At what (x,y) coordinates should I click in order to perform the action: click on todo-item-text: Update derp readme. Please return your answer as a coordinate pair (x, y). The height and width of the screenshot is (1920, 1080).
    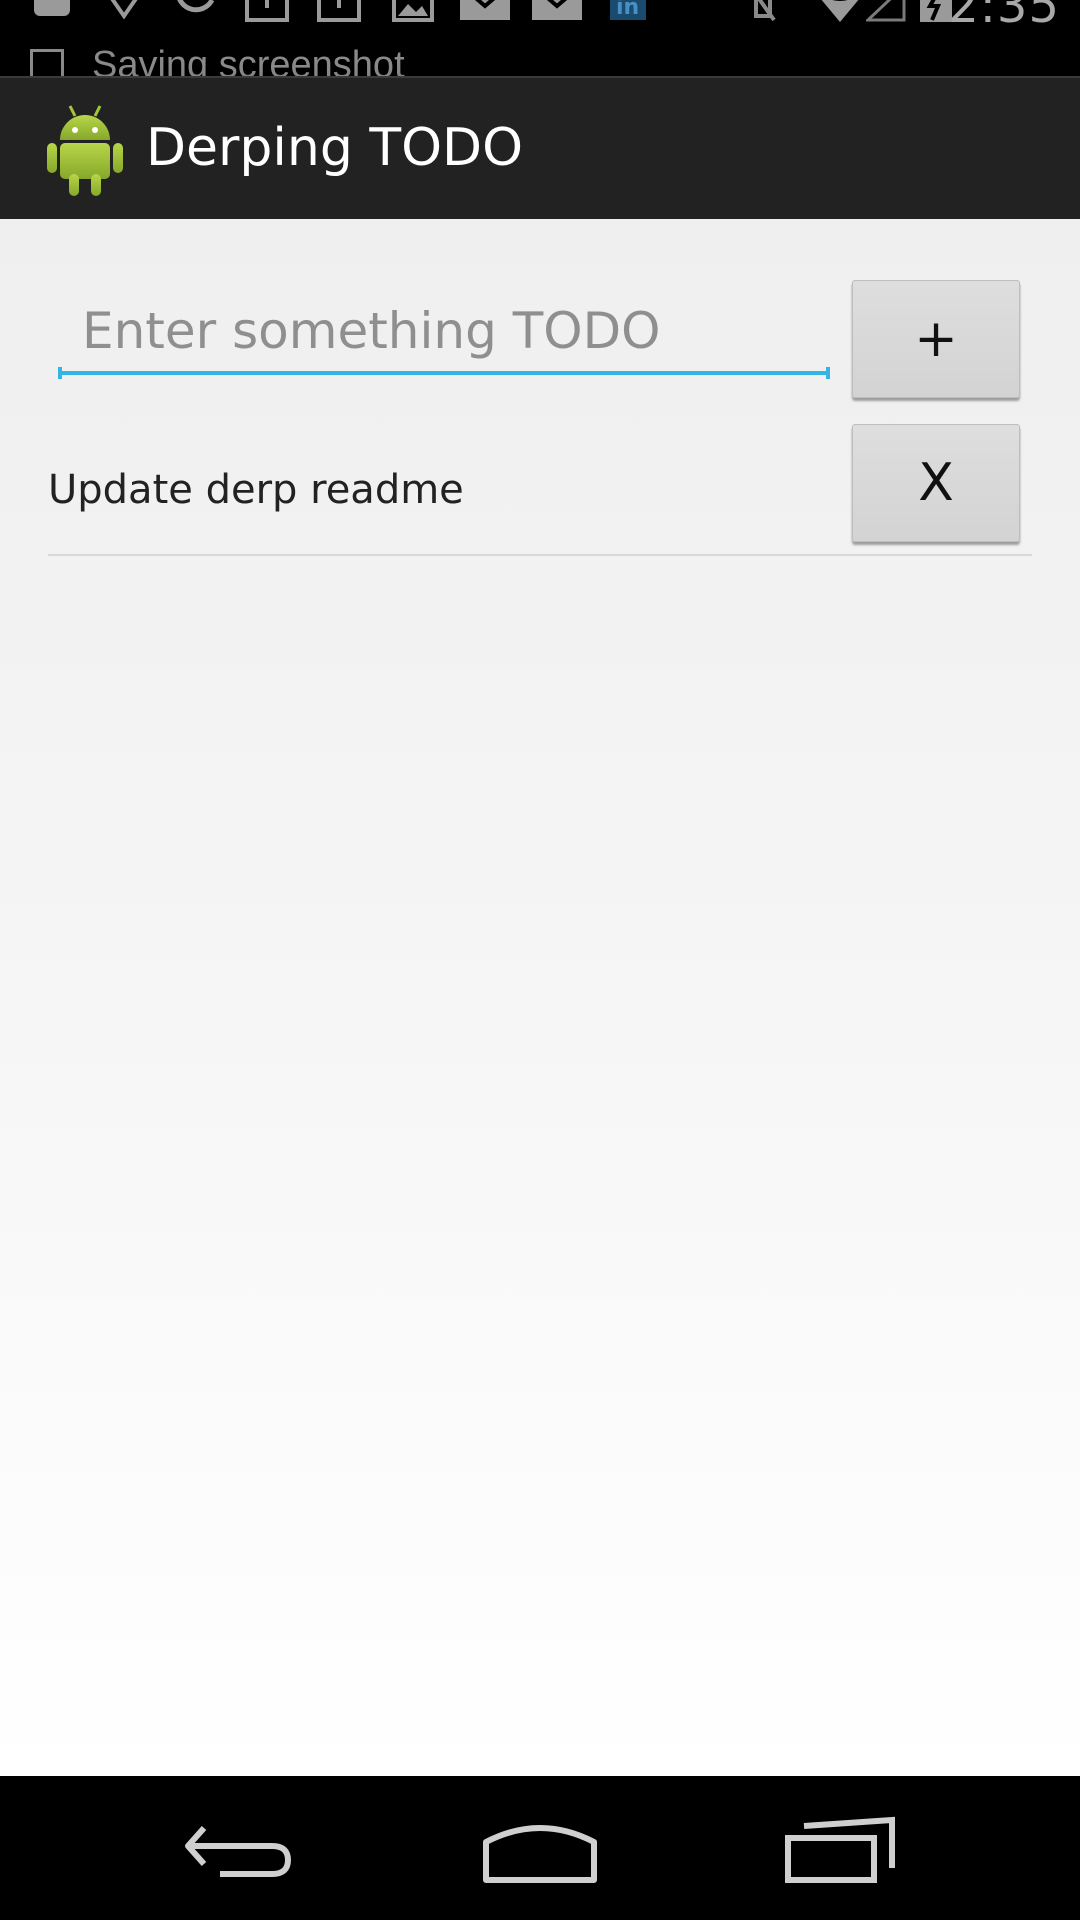
    Looking at the image, I should click on (256, 490).